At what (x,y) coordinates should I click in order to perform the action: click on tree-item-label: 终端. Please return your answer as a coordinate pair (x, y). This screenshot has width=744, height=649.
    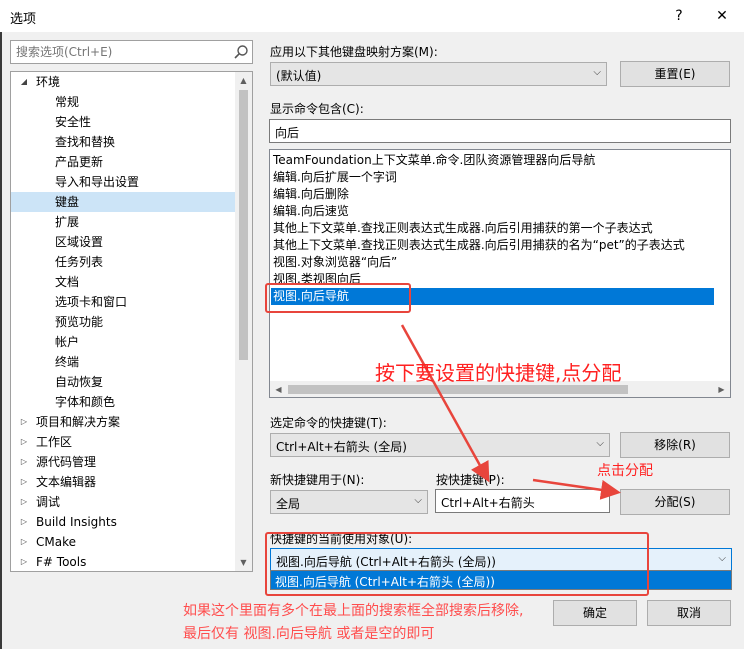
    Looking at the image, I should click on (67, 362).